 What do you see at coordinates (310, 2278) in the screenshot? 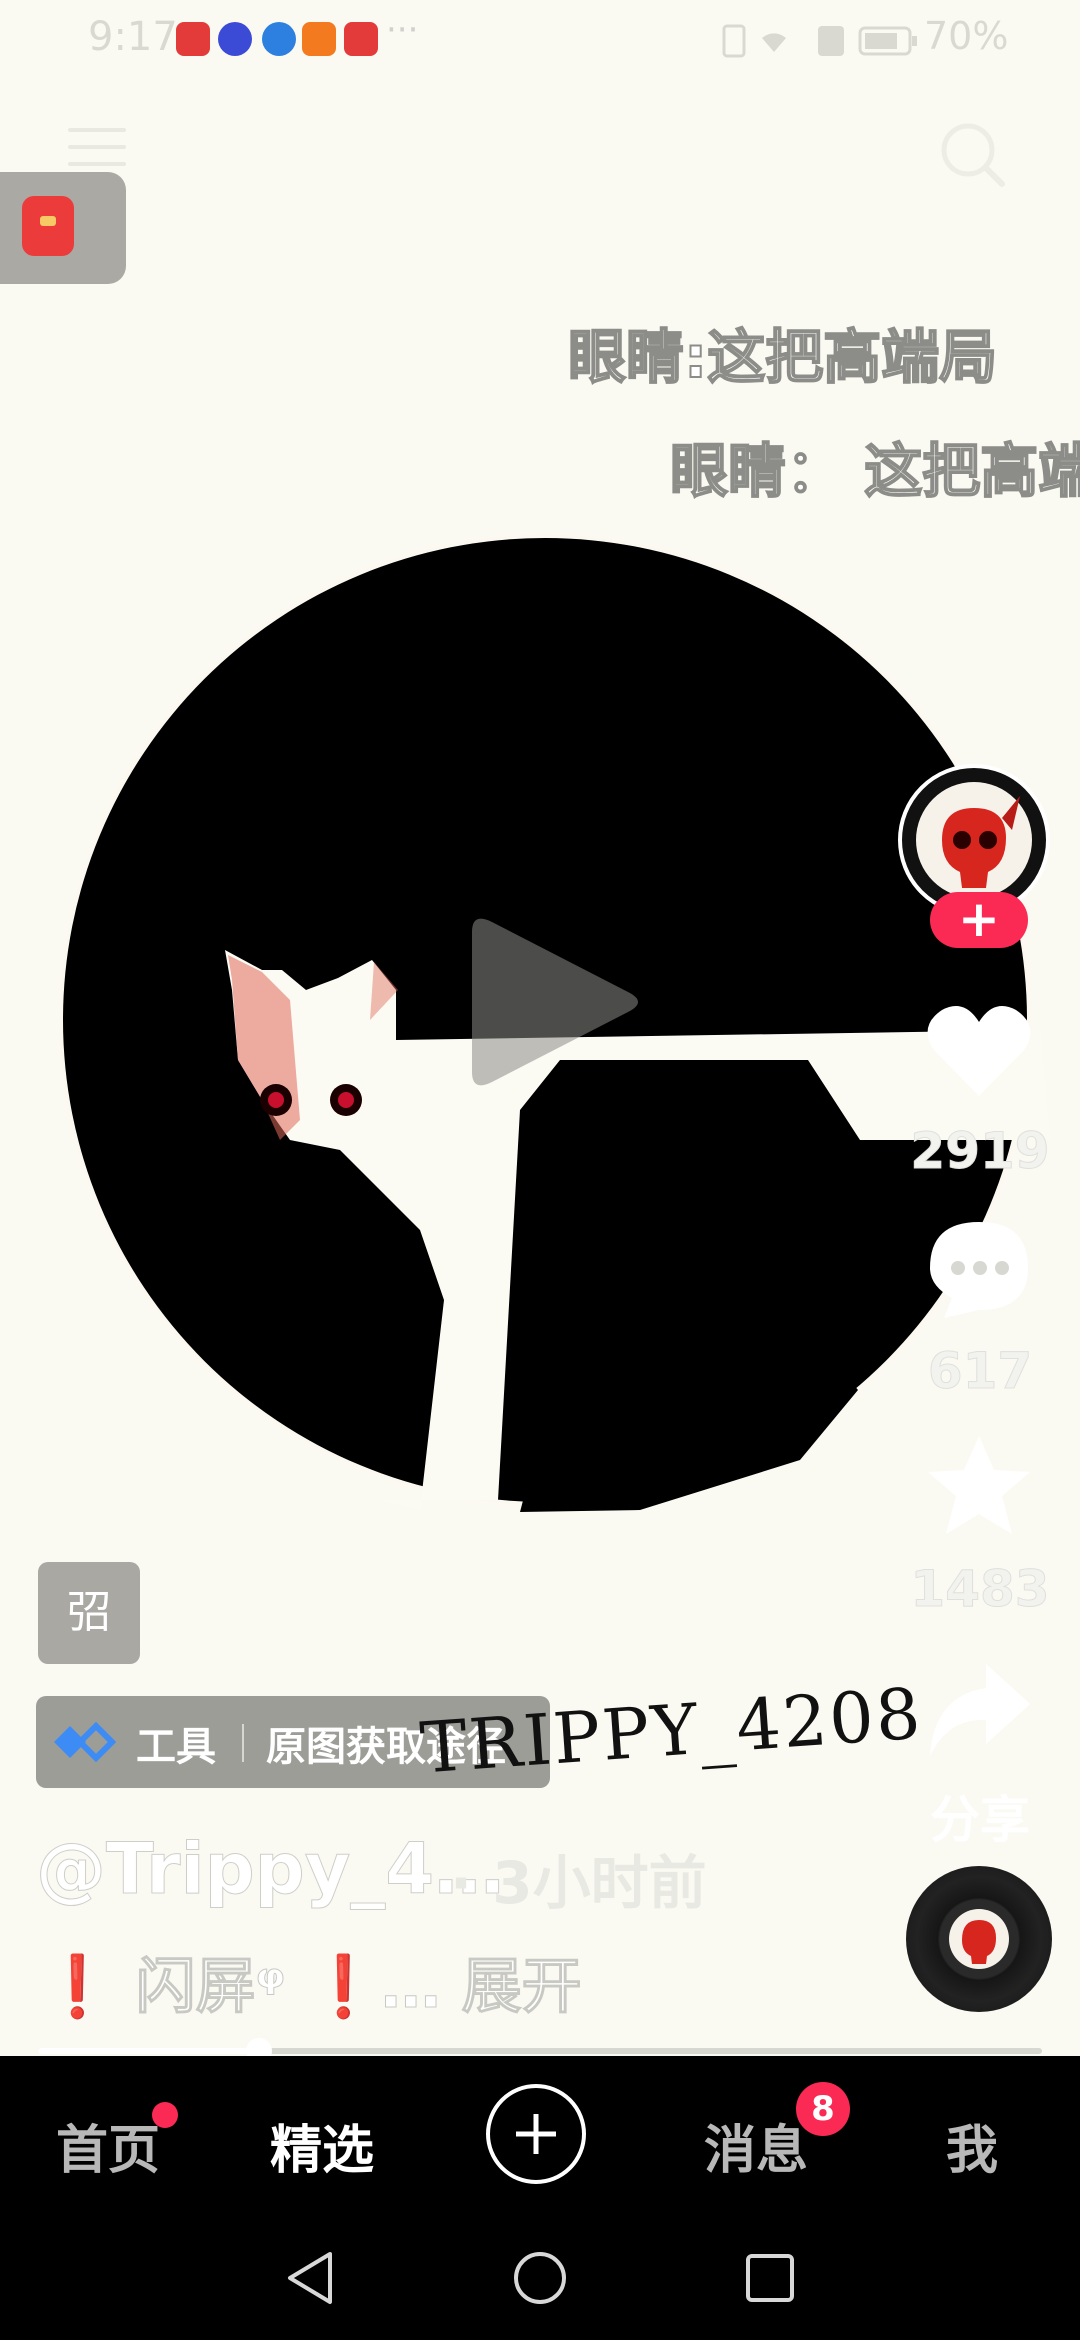
I see `back-icon` at bounding box center [310, 2278].